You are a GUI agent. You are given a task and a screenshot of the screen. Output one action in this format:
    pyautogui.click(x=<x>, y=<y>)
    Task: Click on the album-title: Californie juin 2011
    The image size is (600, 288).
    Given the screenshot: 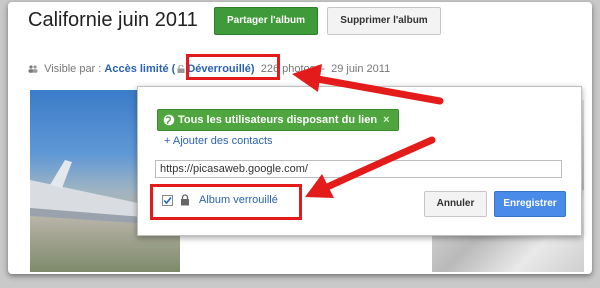 What is the action you would take?
    pyautogui.click(x=113, y=20)
    